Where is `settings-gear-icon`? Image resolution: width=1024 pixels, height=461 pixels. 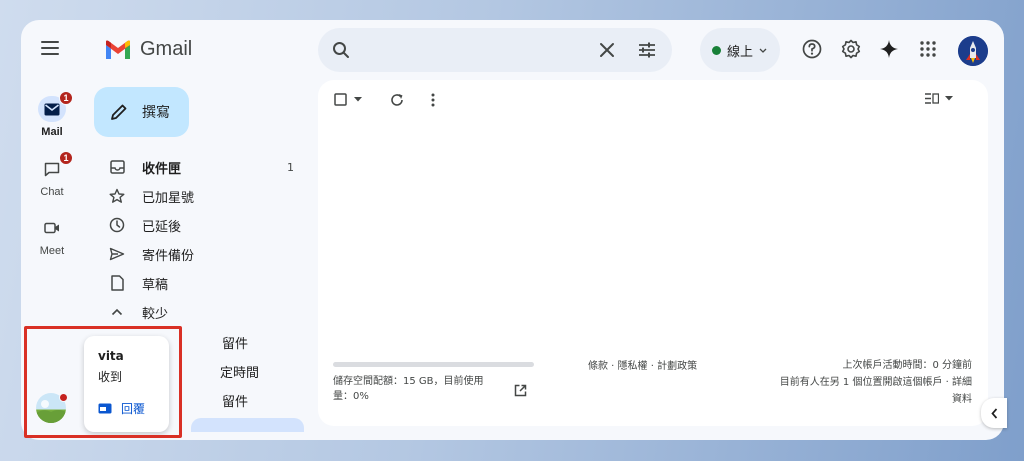
settings-gear-icon is located at coordinates (851, 51).